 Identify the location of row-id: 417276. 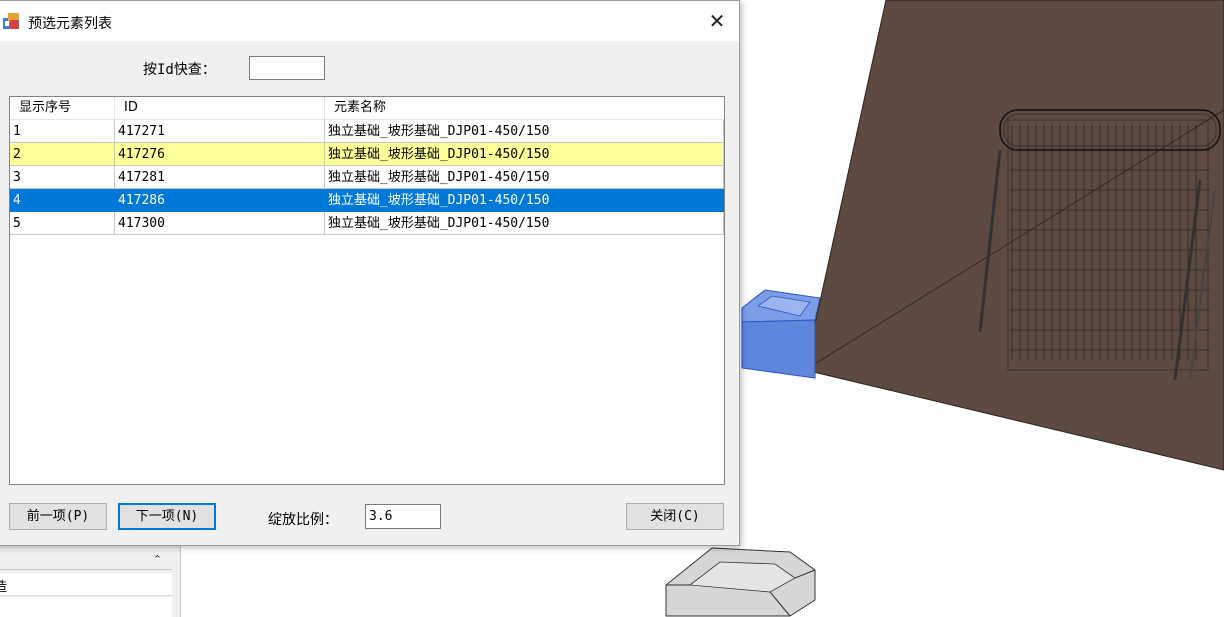
(220, 154).